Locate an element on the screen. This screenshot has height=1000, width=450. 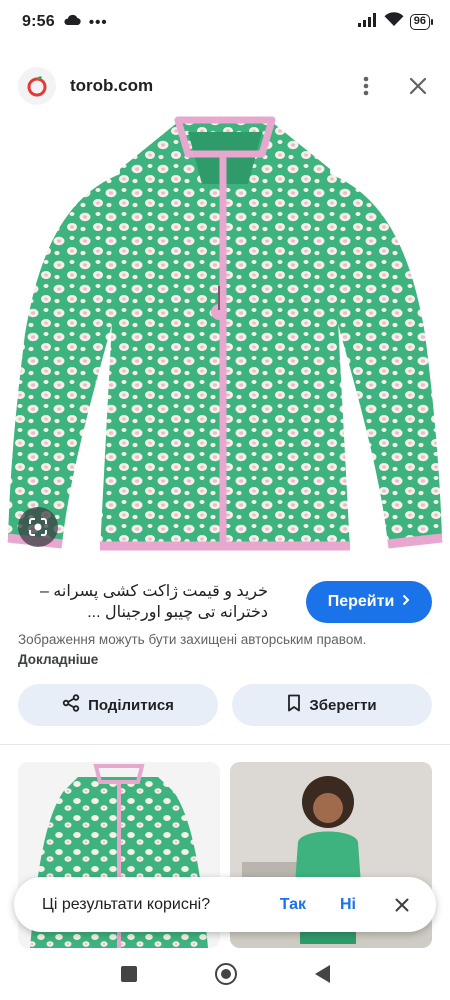
action-buttons: Поділитися Зберегти is located at coordinates (225, 705).